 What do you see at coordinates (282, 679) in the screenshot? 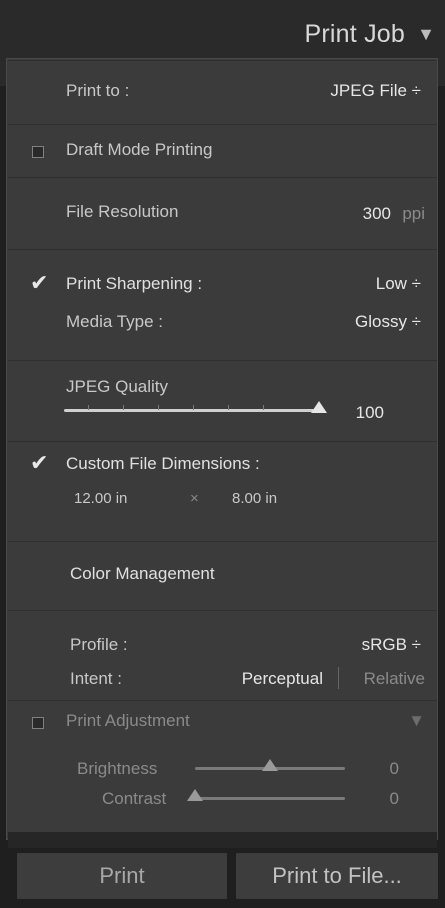
I see `intent-perceptual: Perceptual` at bounding box center [282, 679].